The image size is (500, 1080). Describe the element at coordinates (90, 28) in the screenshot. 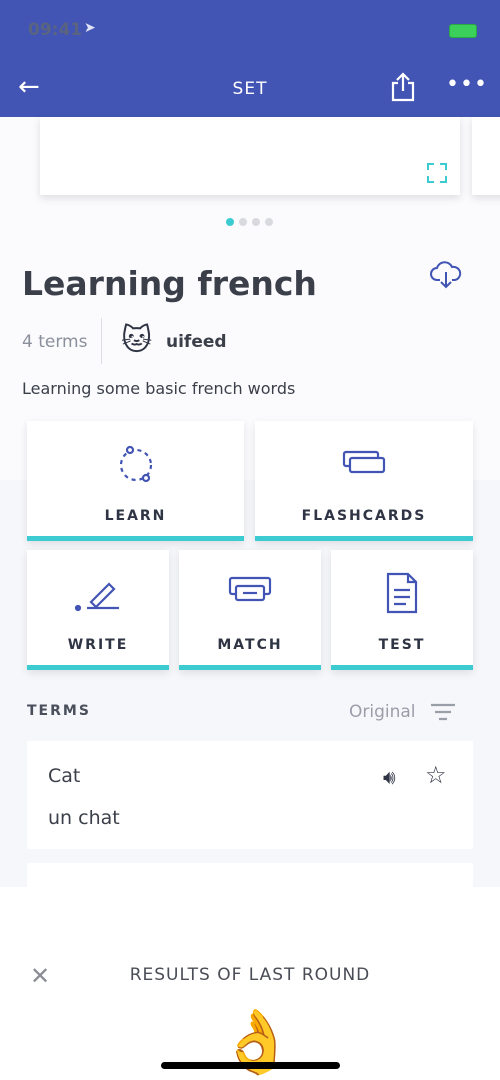

I see `location-arrow-icon: ➤` at that location.